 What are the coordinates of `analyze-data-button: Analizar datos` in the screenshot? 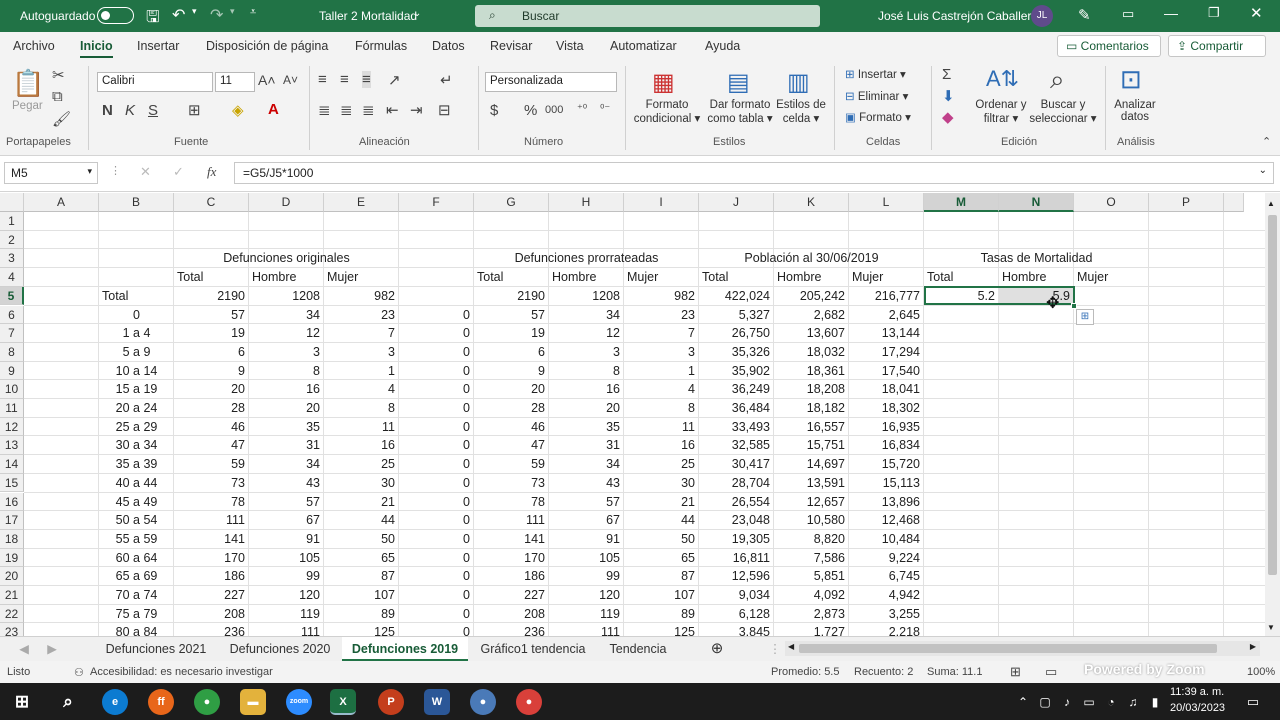 It's located at (1135, 111).